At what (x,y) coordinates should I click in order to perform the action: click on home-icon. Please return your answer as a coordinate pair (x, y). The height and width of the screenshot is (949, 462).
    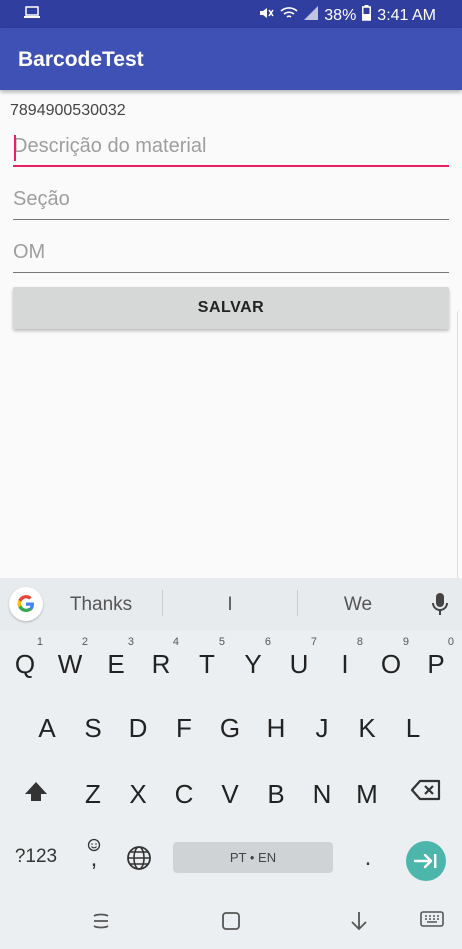
    Looking at the image, I should click on (231, 923).